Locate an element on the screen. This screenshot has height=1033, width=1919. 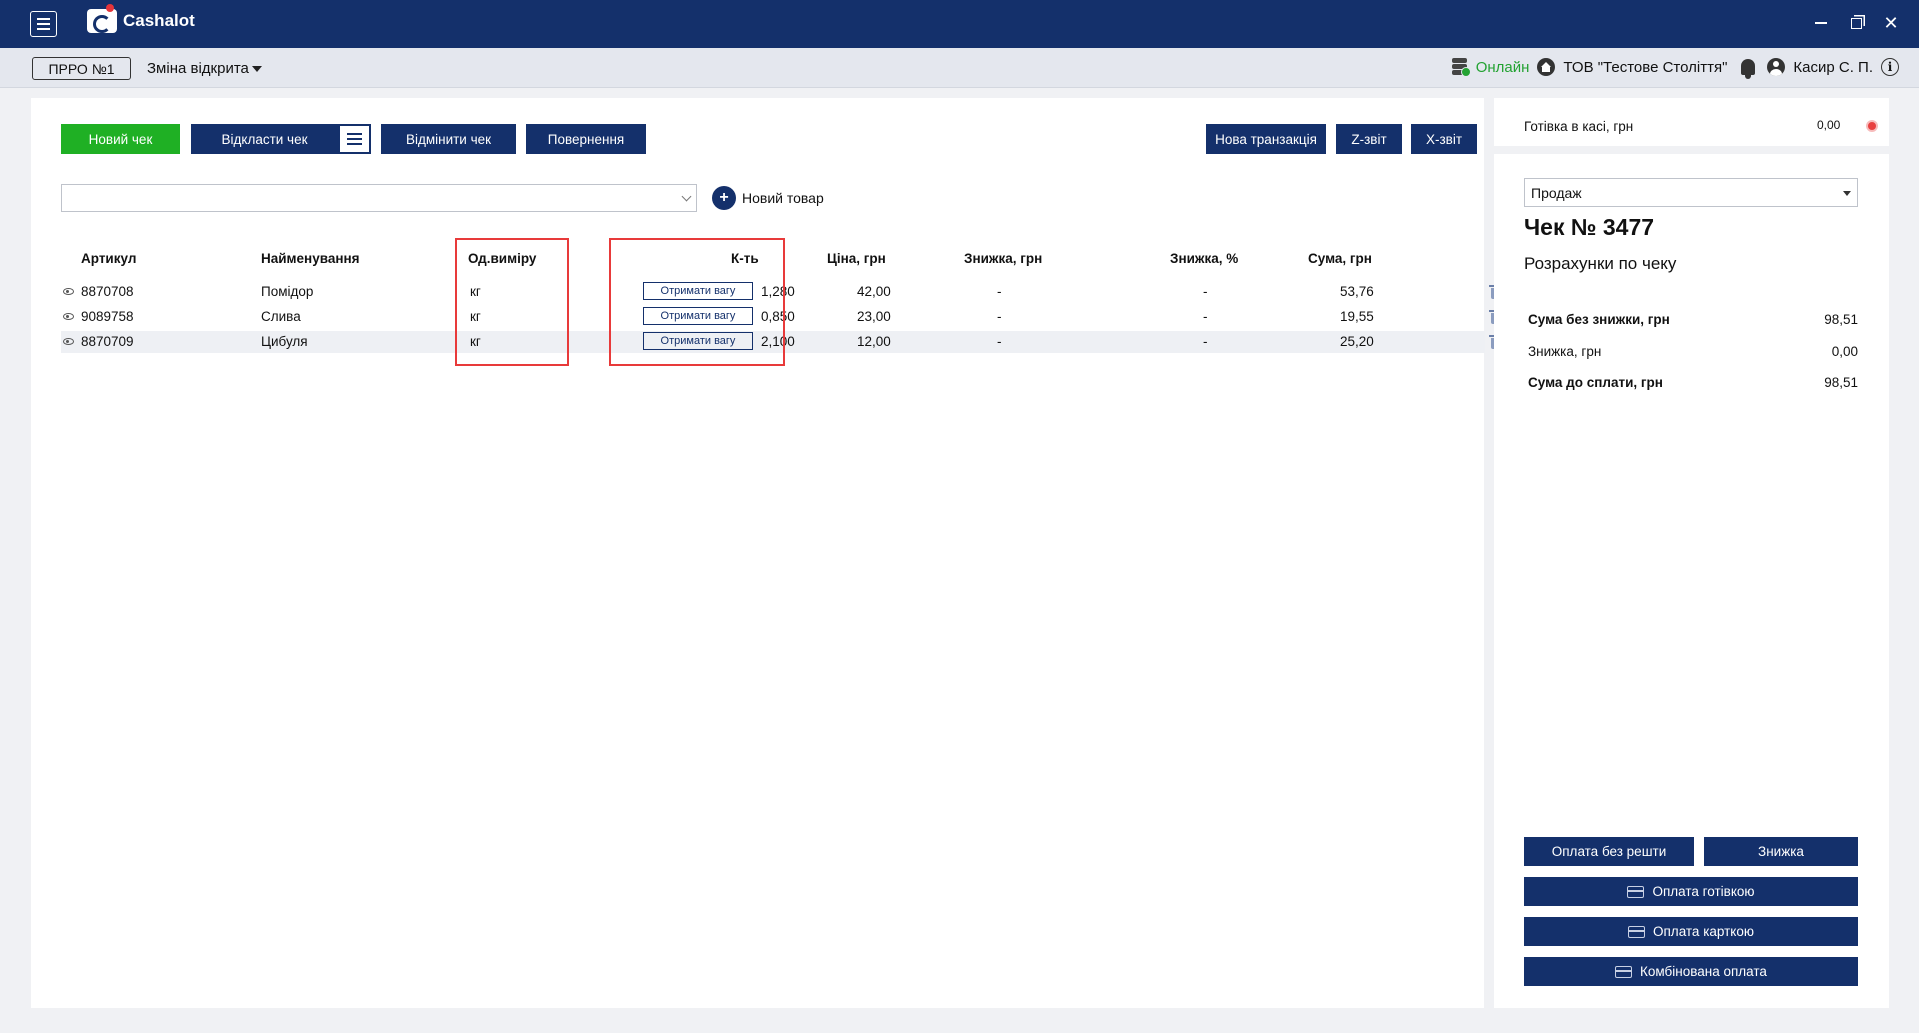
header-name: Найменування is located at coordinates (310, 258).